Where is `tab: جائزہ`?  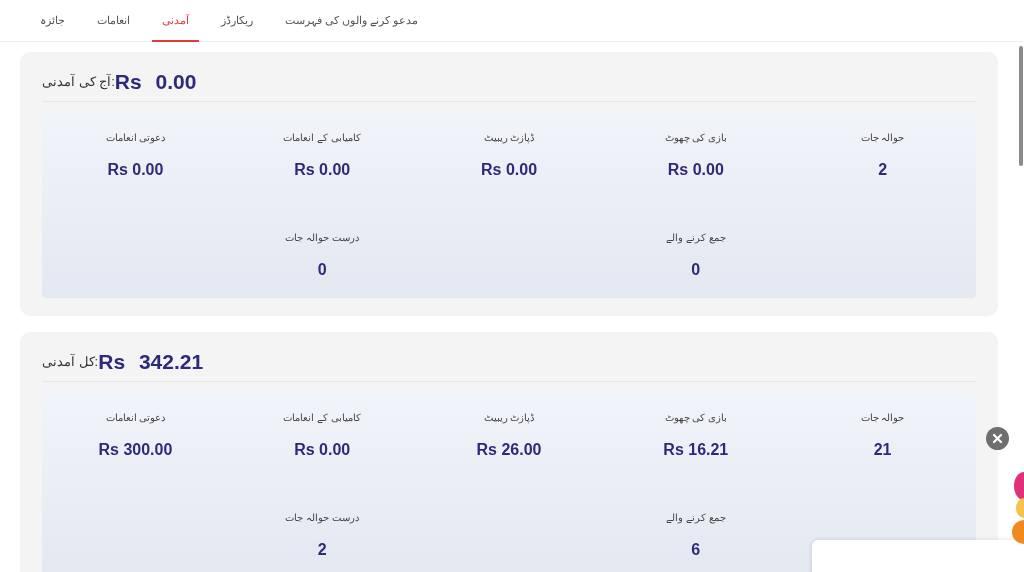
tab: جائزہ is located at coordinates (52, 21).